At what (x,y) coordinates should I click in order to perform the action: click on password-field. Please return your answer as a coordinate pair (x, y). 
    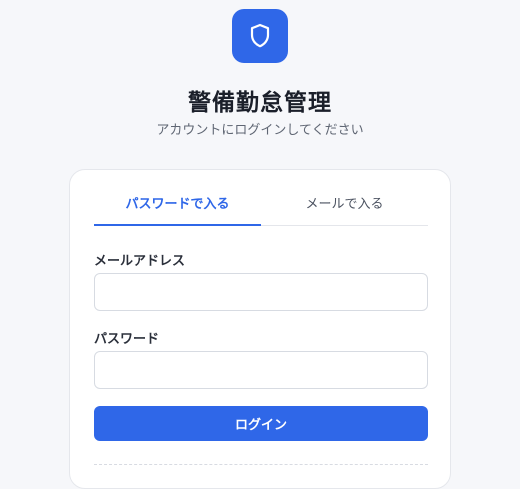
    Looking at the image, I should click on (261, 370).